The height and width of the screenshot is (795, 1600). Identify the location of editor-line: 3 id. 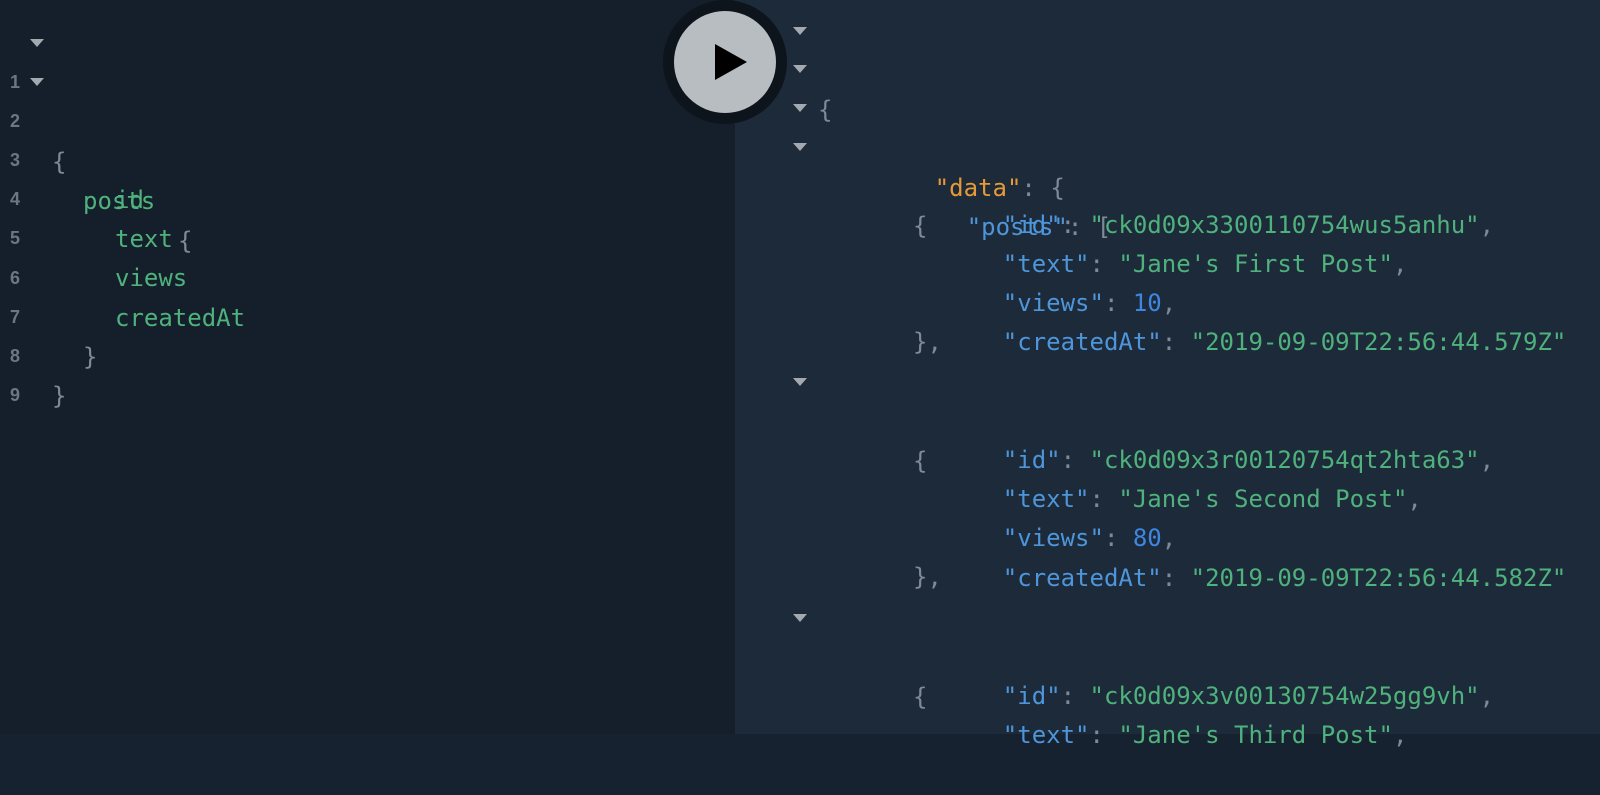
(350, 157).